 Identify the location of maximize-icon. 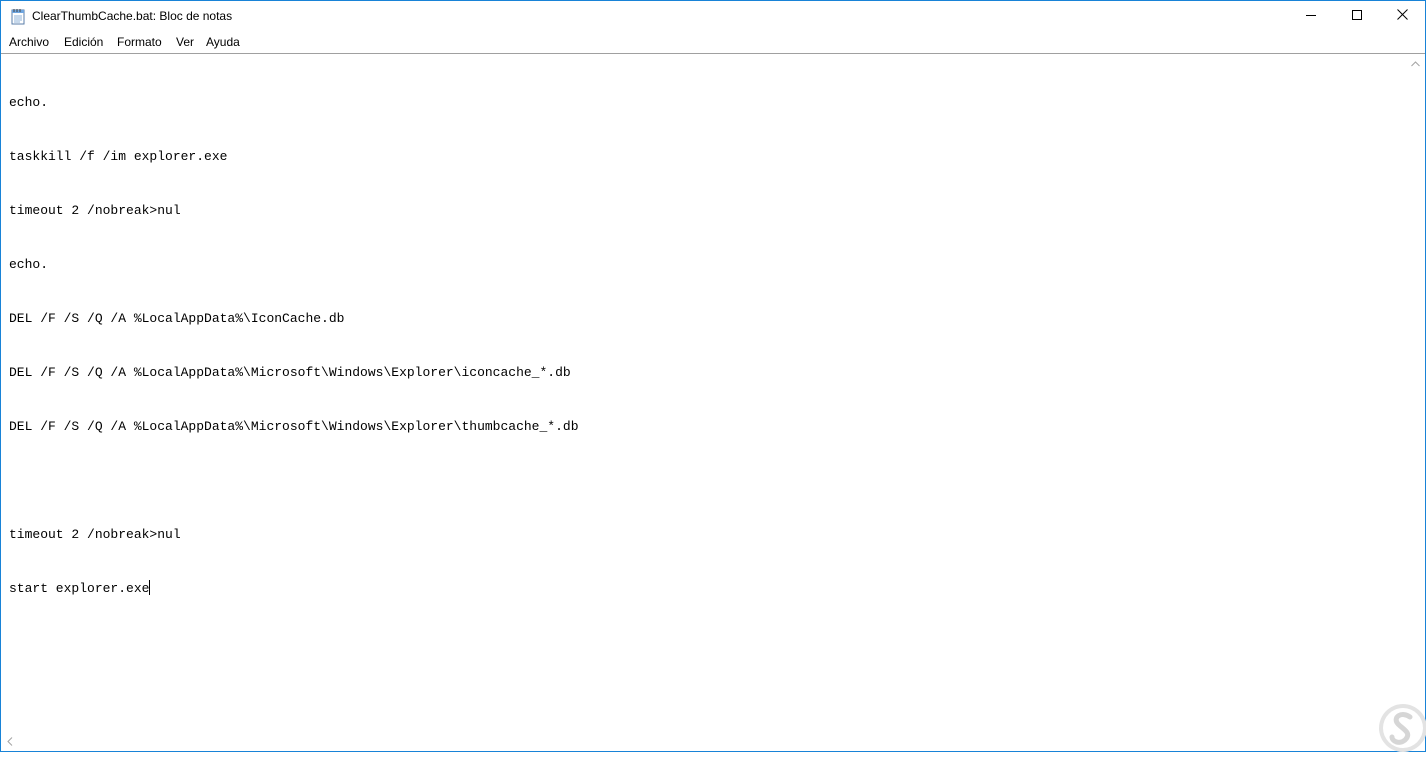
(1357, 16).